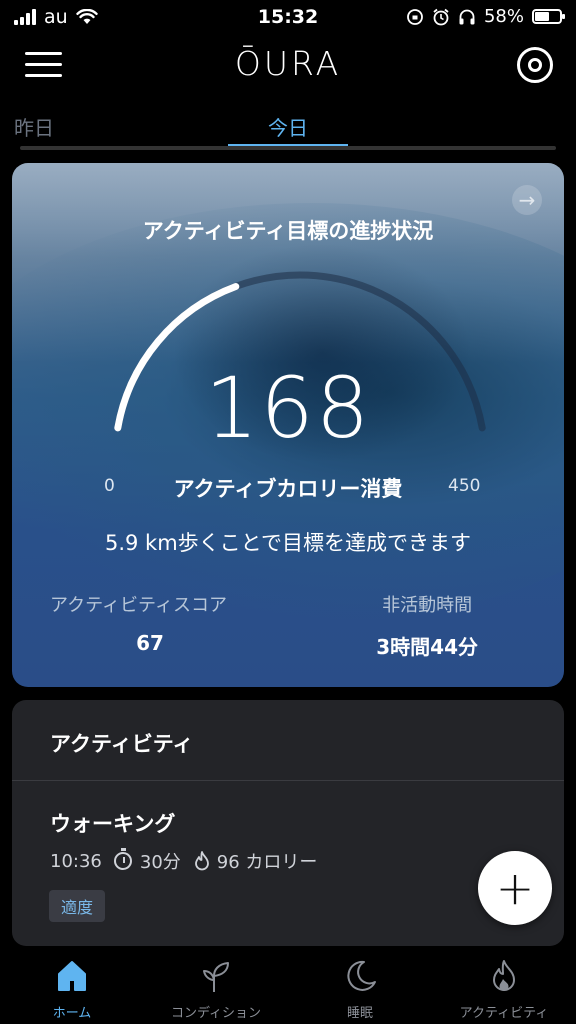  I want to click on nav-home: ホーム, so click(72, 988).